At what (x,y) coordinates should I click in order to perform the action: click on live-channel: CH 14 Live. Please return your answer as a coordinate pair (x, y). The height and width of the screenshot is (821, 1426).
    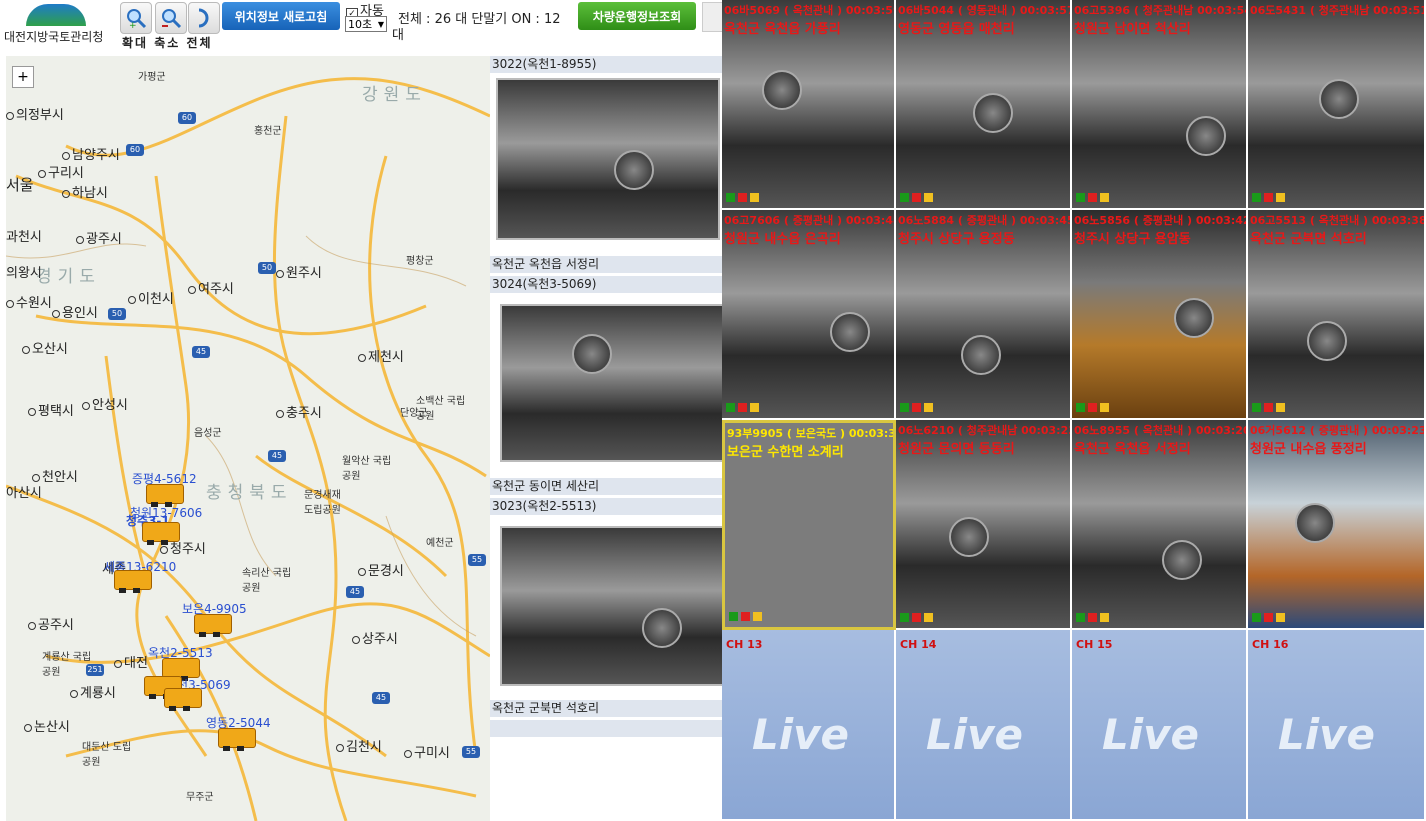
    Looking at the image, I should click on (984, 725).